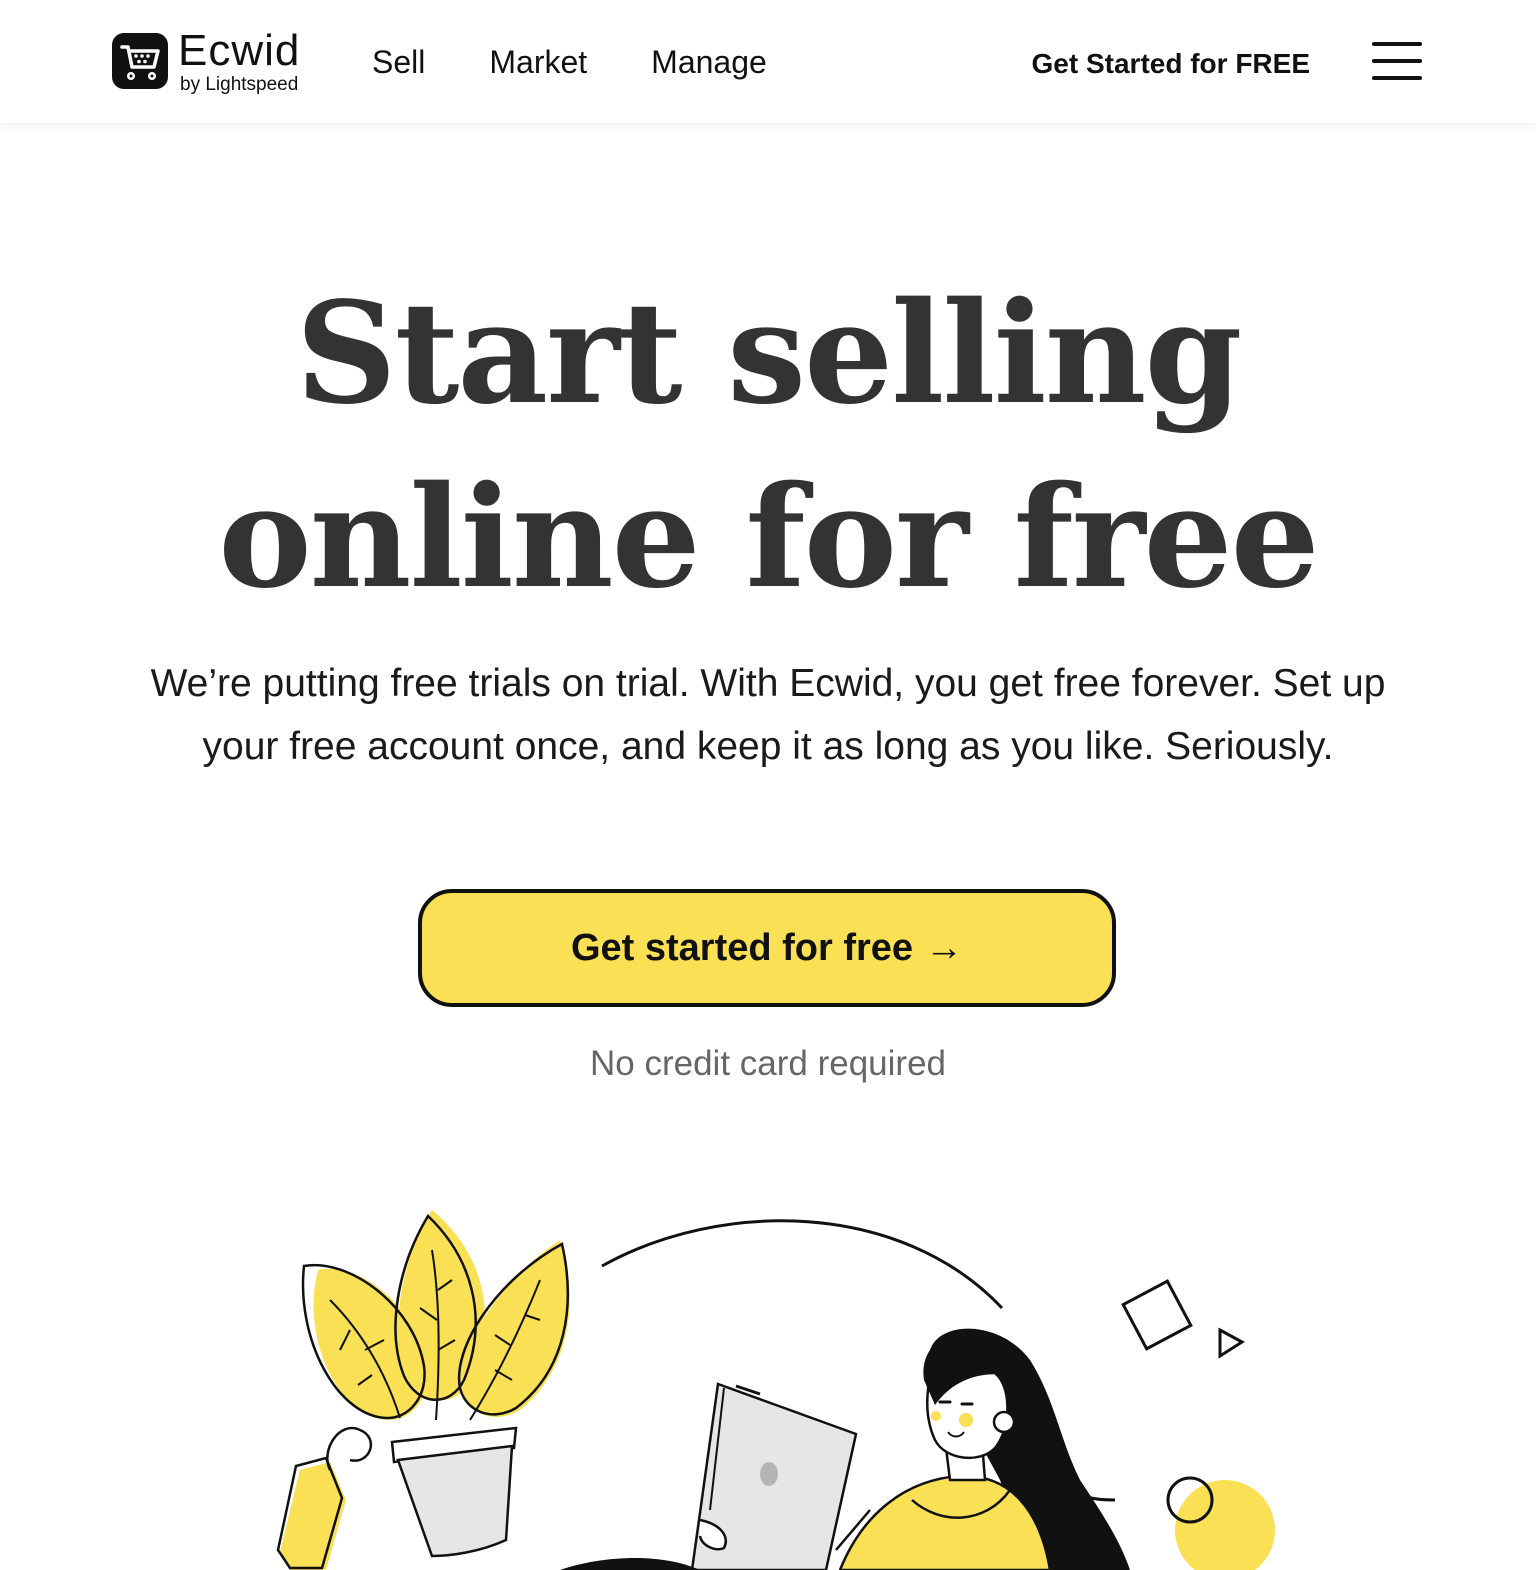 This screenshot has width=1536, height=1570. Describe the element at coordinates (768, 1063) in the screenshot. I see `no-credit-card-note: No credit card required` at that location.